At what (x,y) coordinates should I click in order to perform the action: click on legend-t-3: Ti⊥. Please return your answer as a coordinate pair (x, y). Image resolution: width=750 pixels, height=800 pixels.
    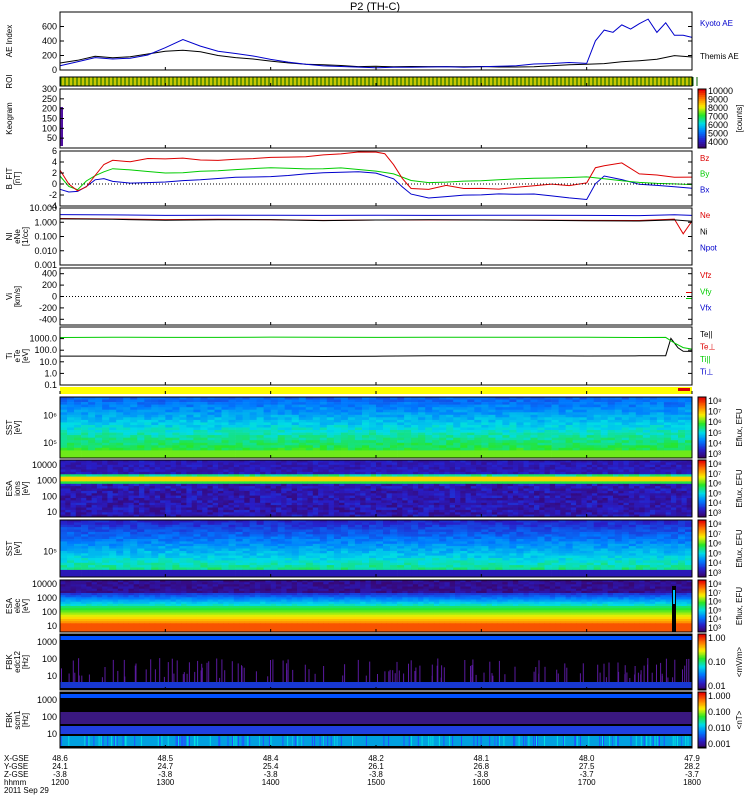
    Looking at the image, I should click on (706, 372).